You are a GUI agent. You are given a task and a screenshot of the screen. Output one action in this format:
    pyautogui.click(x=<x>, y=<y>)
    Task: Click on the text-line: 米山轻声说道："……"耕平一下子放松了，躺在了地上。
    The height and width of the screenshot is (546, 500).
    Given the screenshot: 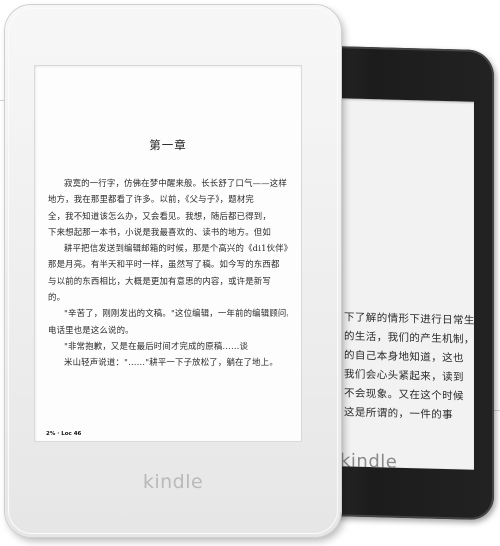 What is the action you would take?
    pyautogui.click(x=171, y=362)
    